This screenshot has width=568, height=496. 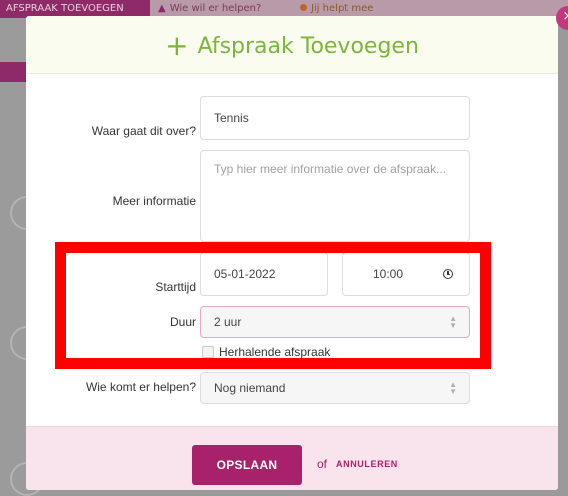 I want to click on subject-label: Waar gaat dit over?, so click(x=143, y=131).